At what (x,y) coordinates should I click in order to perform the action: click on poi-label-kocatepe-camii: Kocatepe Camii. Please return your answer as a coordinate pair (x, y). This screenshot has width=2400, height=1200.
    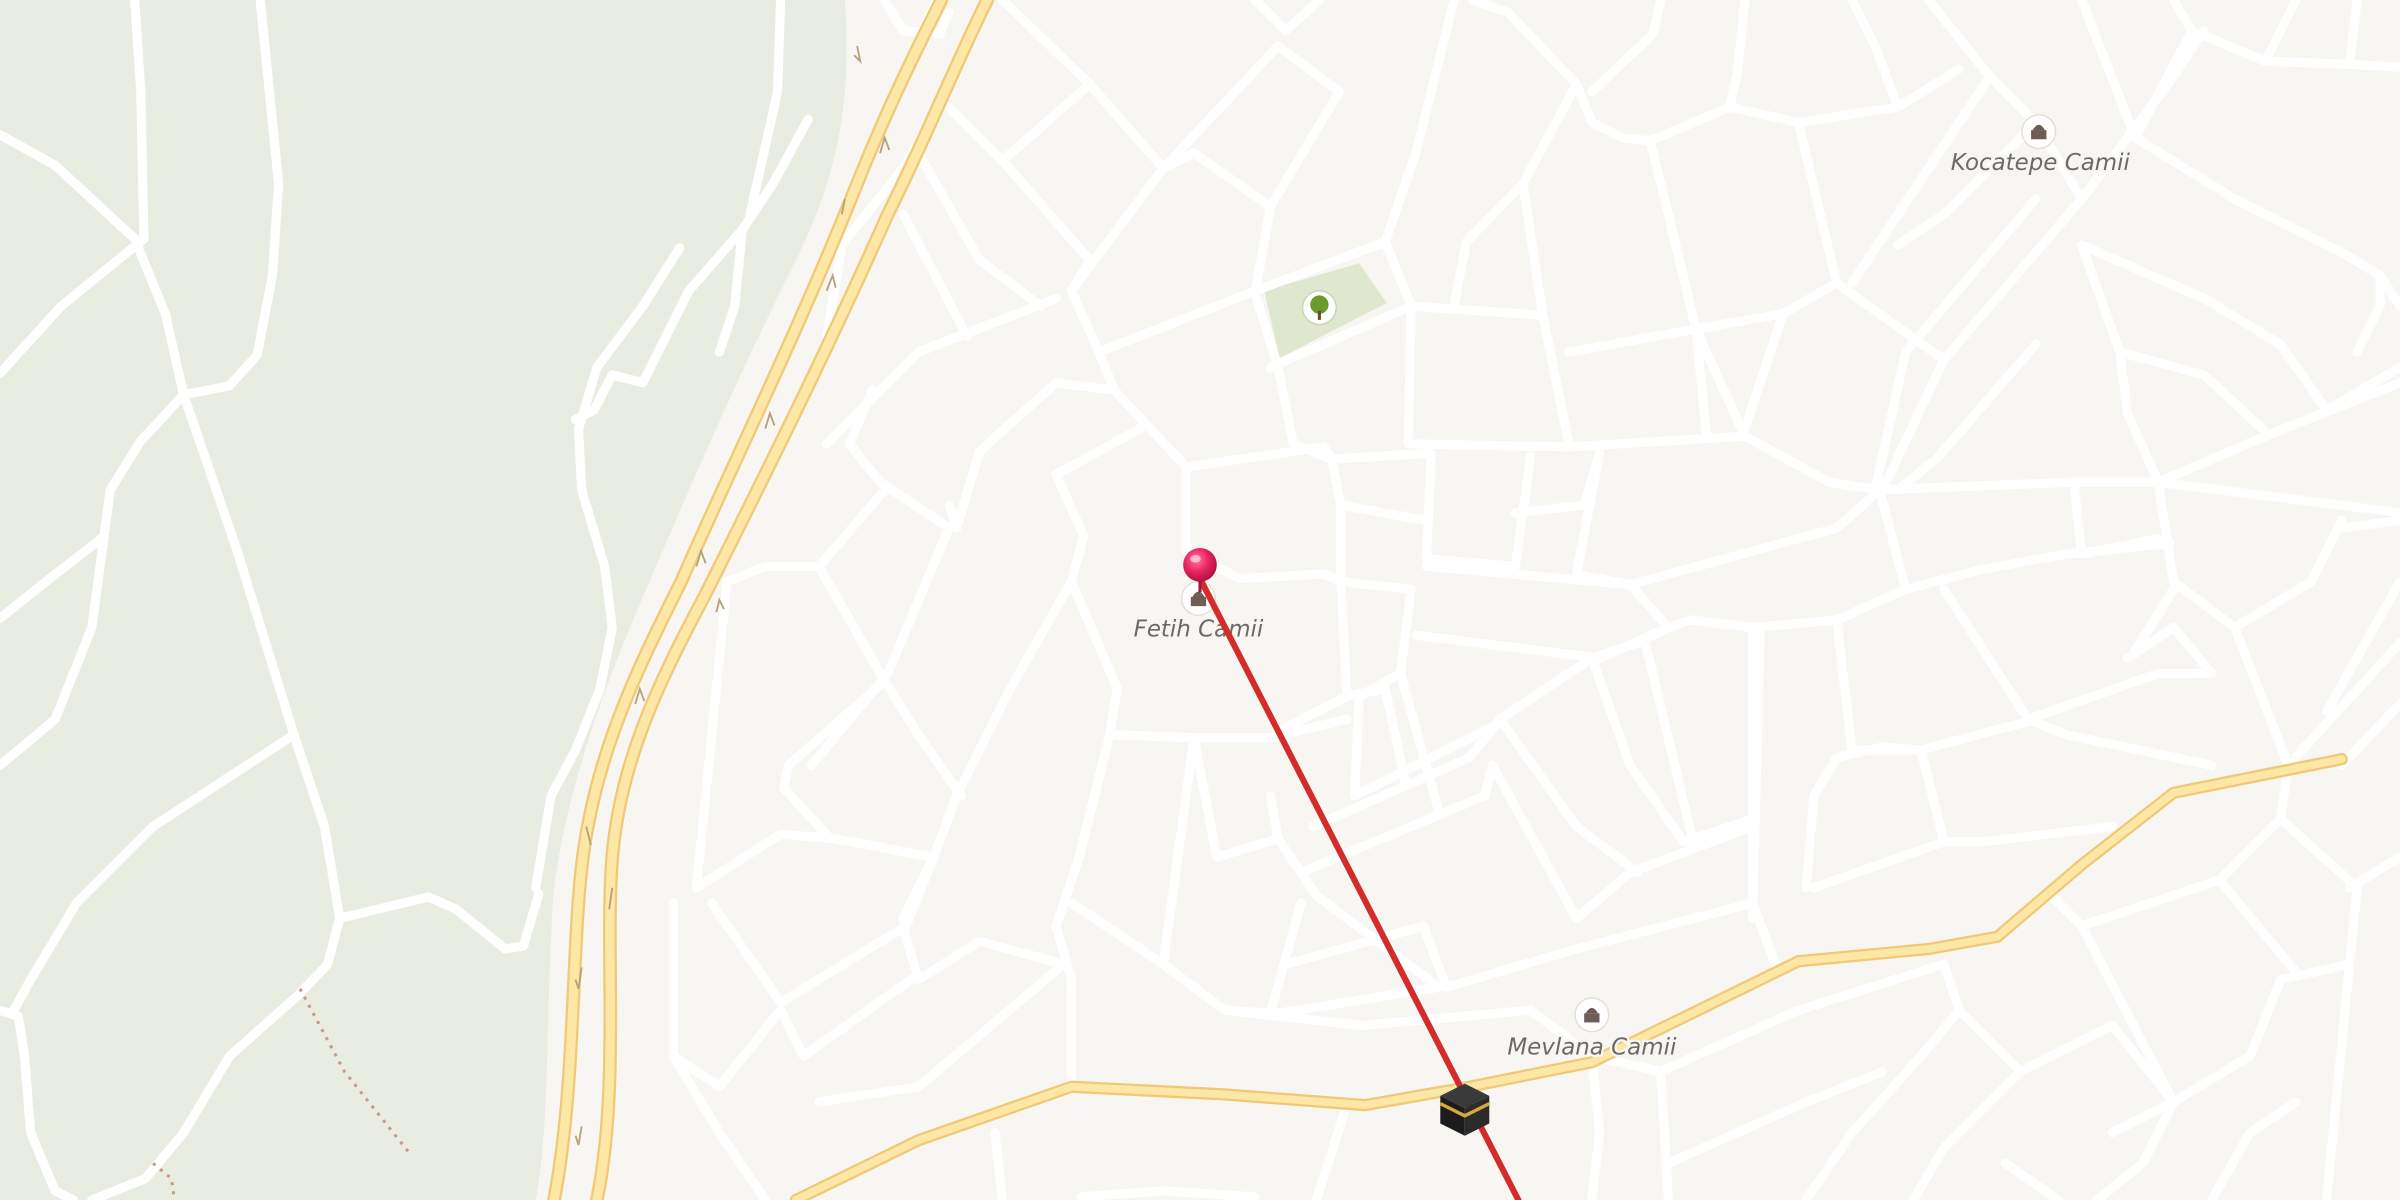
    Looking at the image, I should click on (2040, 163).